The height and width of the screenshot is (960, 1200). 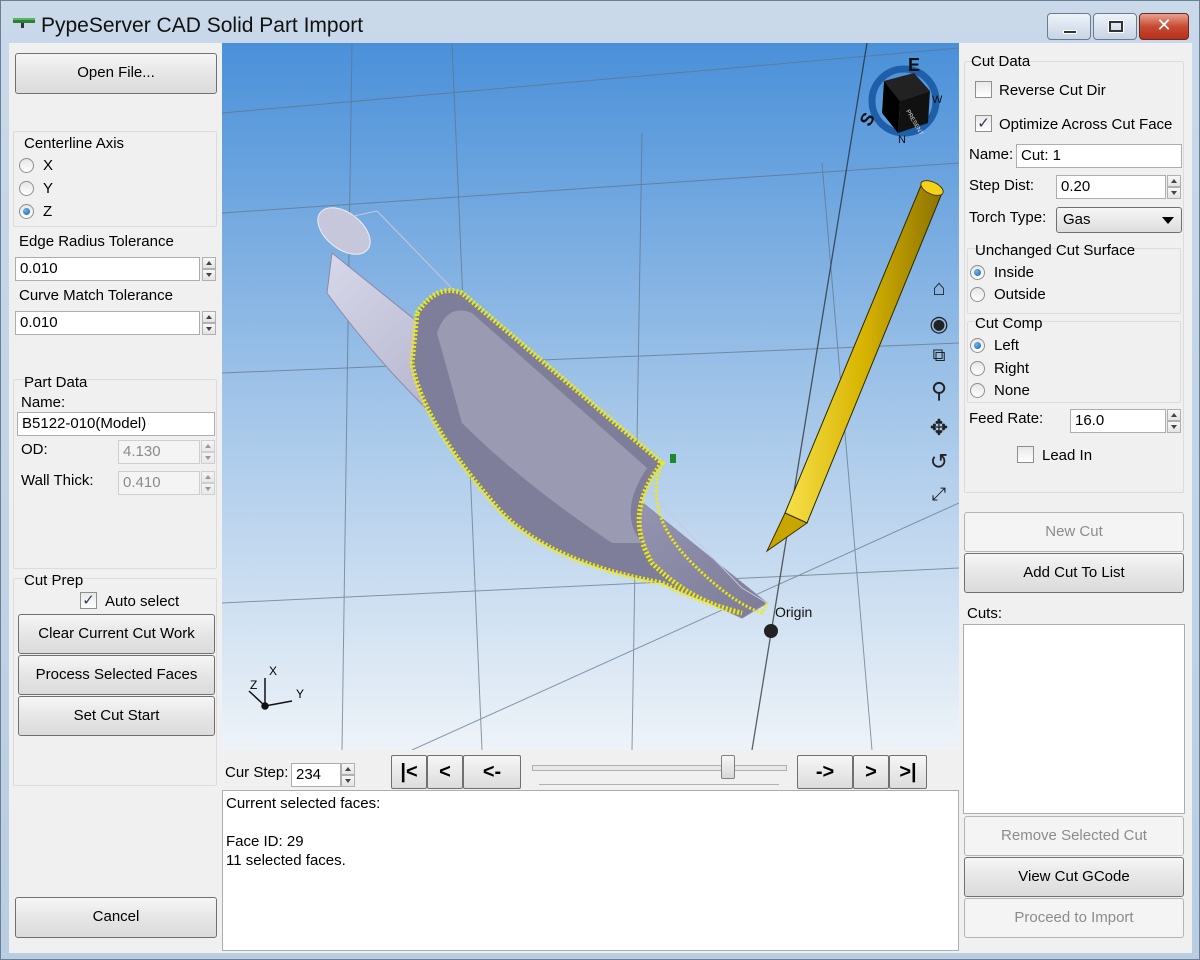 What do you see at coordinates (1014, 272) in the screenshot?
I see `surface-inside-label: Inside` at bounding box center [1014, 272].